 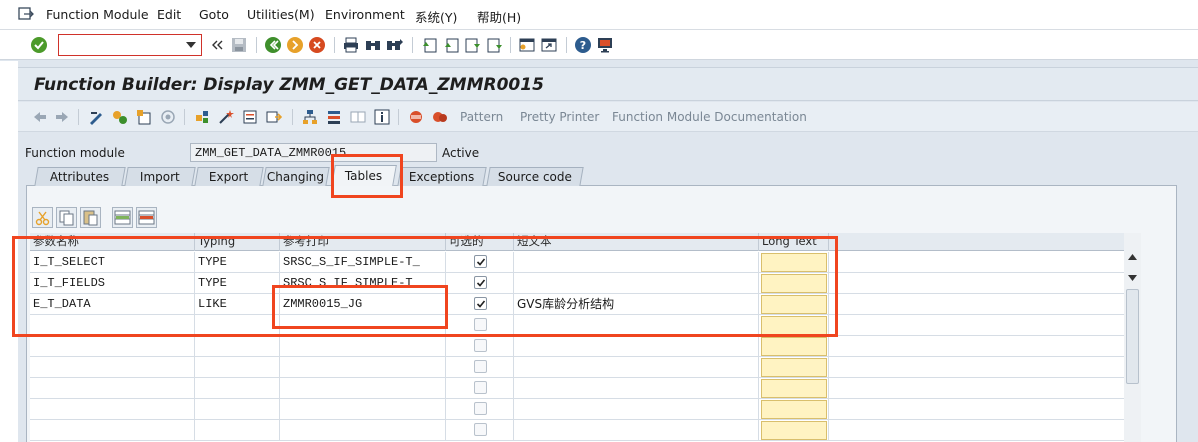 What do you see at coordinates (636, 304) in the screenshot?
I see `cell-short-text: GVS库龄分析结构` at bounding box center [636, 304].